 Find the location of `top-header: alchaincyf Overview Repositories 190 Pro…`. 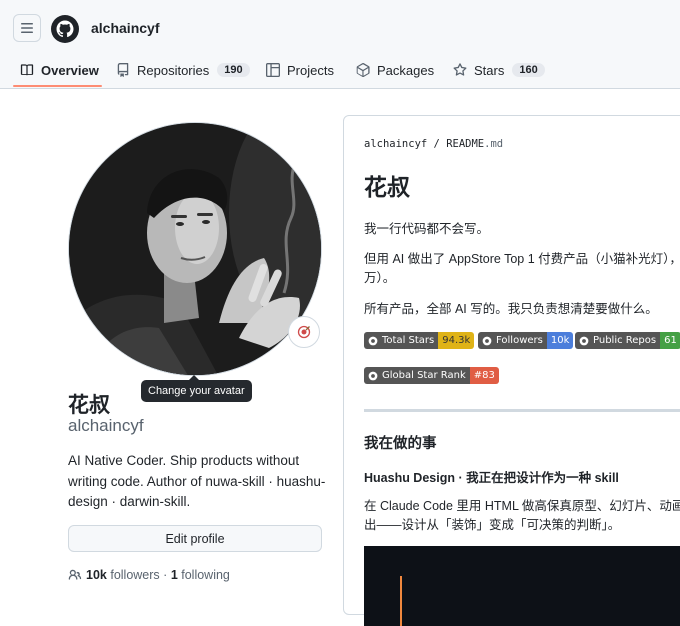

top-header: alchaincyf Overview Repositories 190 Pro… is located at coordinates (340, 44).